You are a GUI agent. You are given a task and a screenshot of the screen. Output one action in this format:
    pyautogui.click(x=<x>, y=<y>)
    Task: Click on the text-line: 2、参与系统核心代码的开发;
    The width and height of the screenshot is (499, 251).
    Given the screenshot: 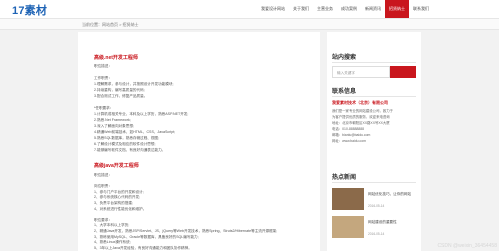 What is the action you would take?
    pyautogui.click(x=117, y=197)
    